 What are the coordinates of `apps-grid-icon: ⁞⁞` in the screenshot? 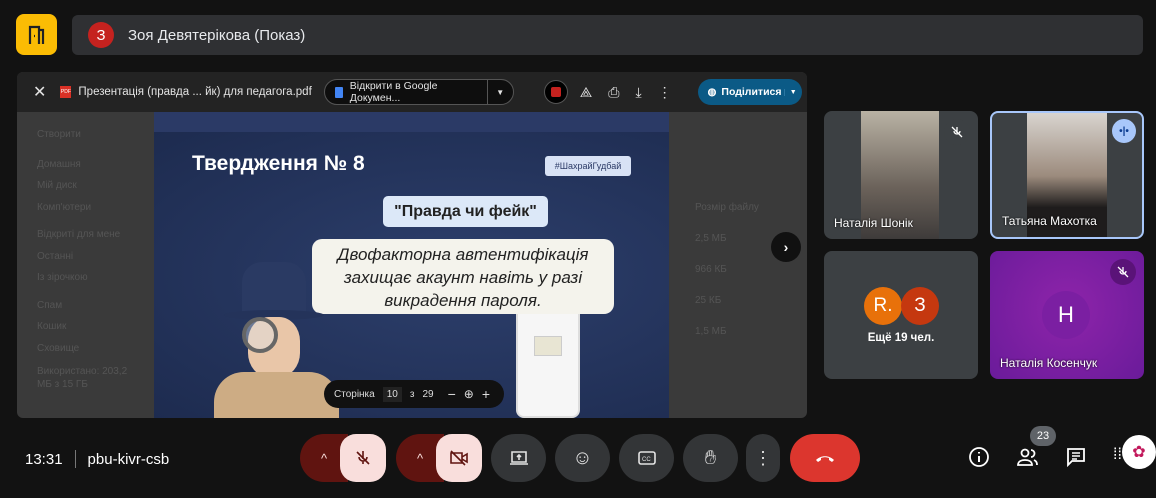 It's located at (1117, 454).